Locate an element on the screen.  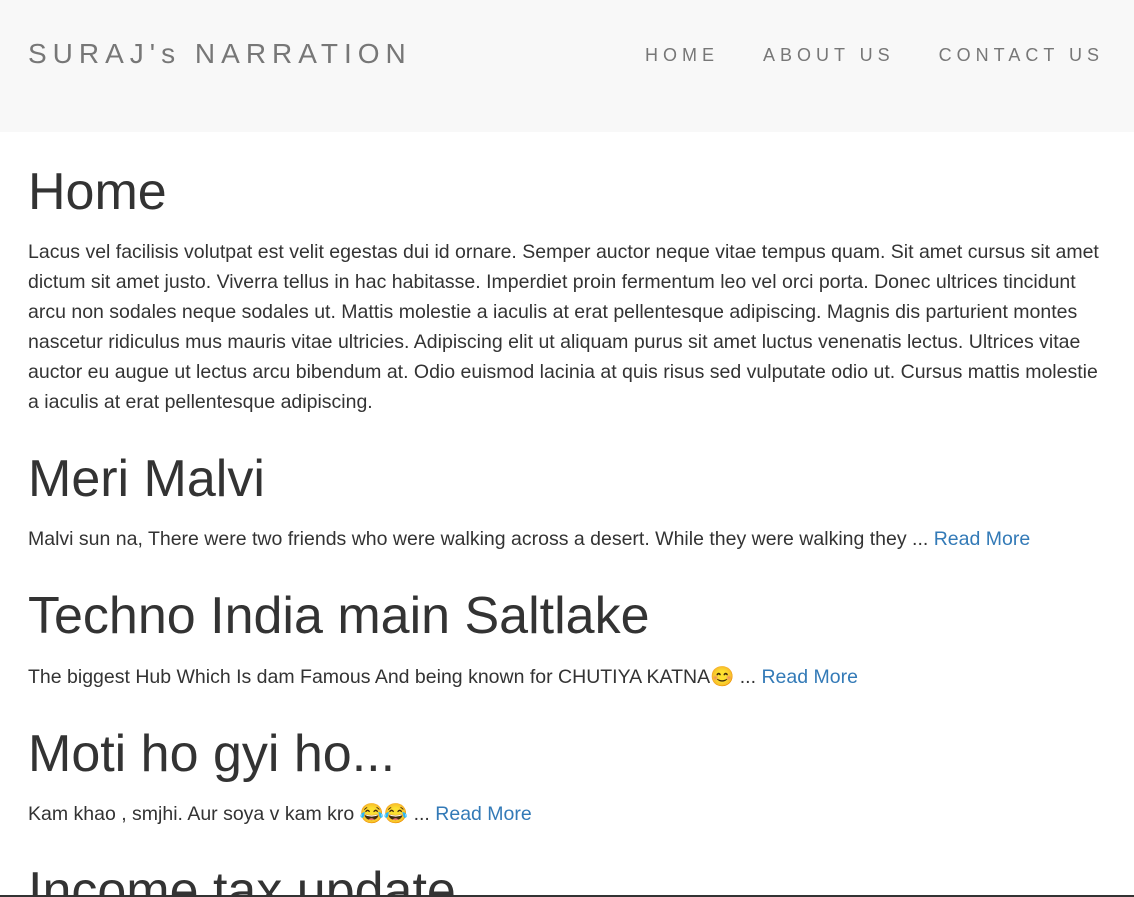
nav-link-home: HOME is located at coordinates (682, 55).